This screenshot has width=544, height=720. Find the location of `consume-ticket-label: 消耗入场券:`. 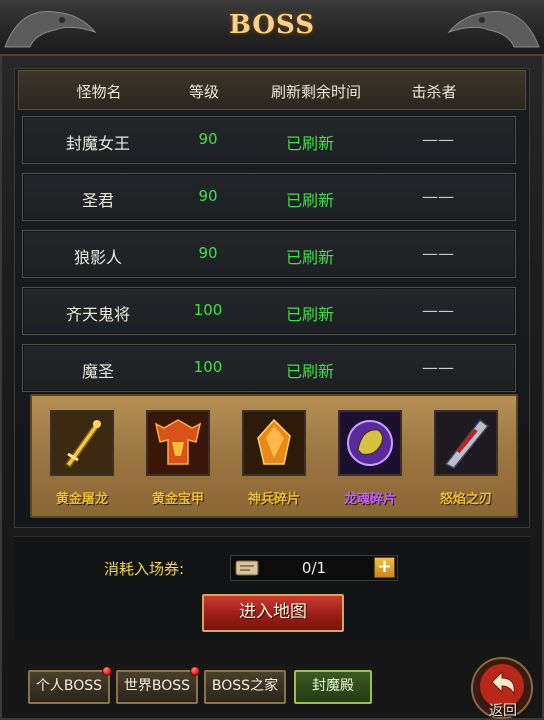

consume-ticket-label: 消耗入场券: is located at coordinates (144, 569).